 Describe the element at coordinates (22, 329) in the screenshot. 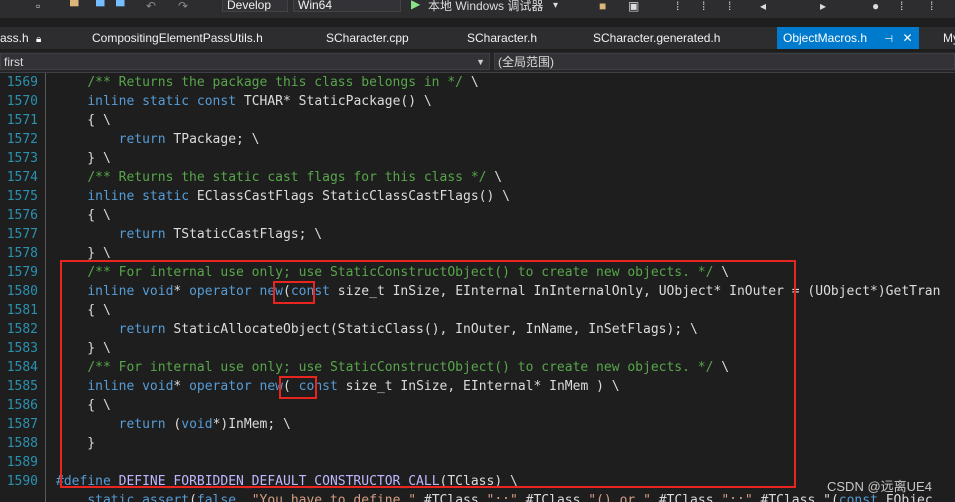

I see `line-number: 1582` at that location.